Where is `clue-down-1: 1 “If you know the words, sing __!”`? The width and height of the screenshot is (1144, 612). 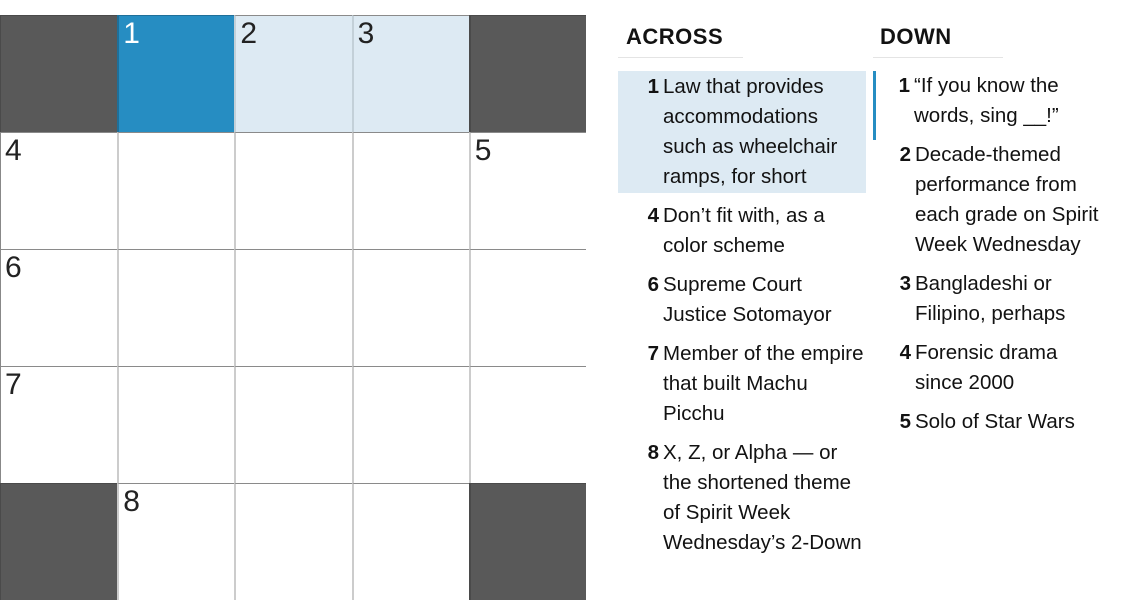 clue-down-1: 1 “If you know the words, sing __!” is located at coordinates (988, 105).